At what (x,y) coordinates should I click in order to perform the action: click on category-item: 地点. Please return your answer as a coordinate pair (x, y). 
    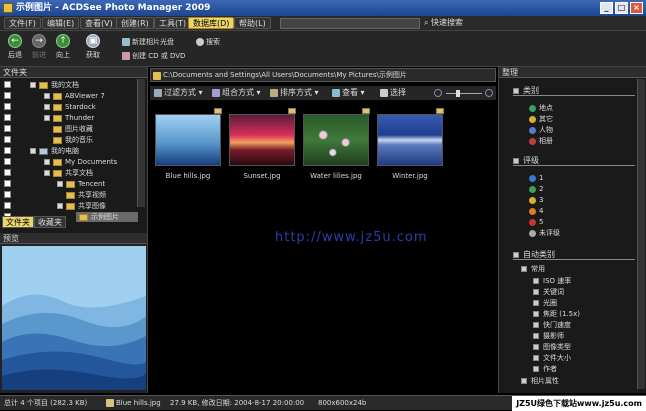
    Looking at the image, I should click on (541, 108).